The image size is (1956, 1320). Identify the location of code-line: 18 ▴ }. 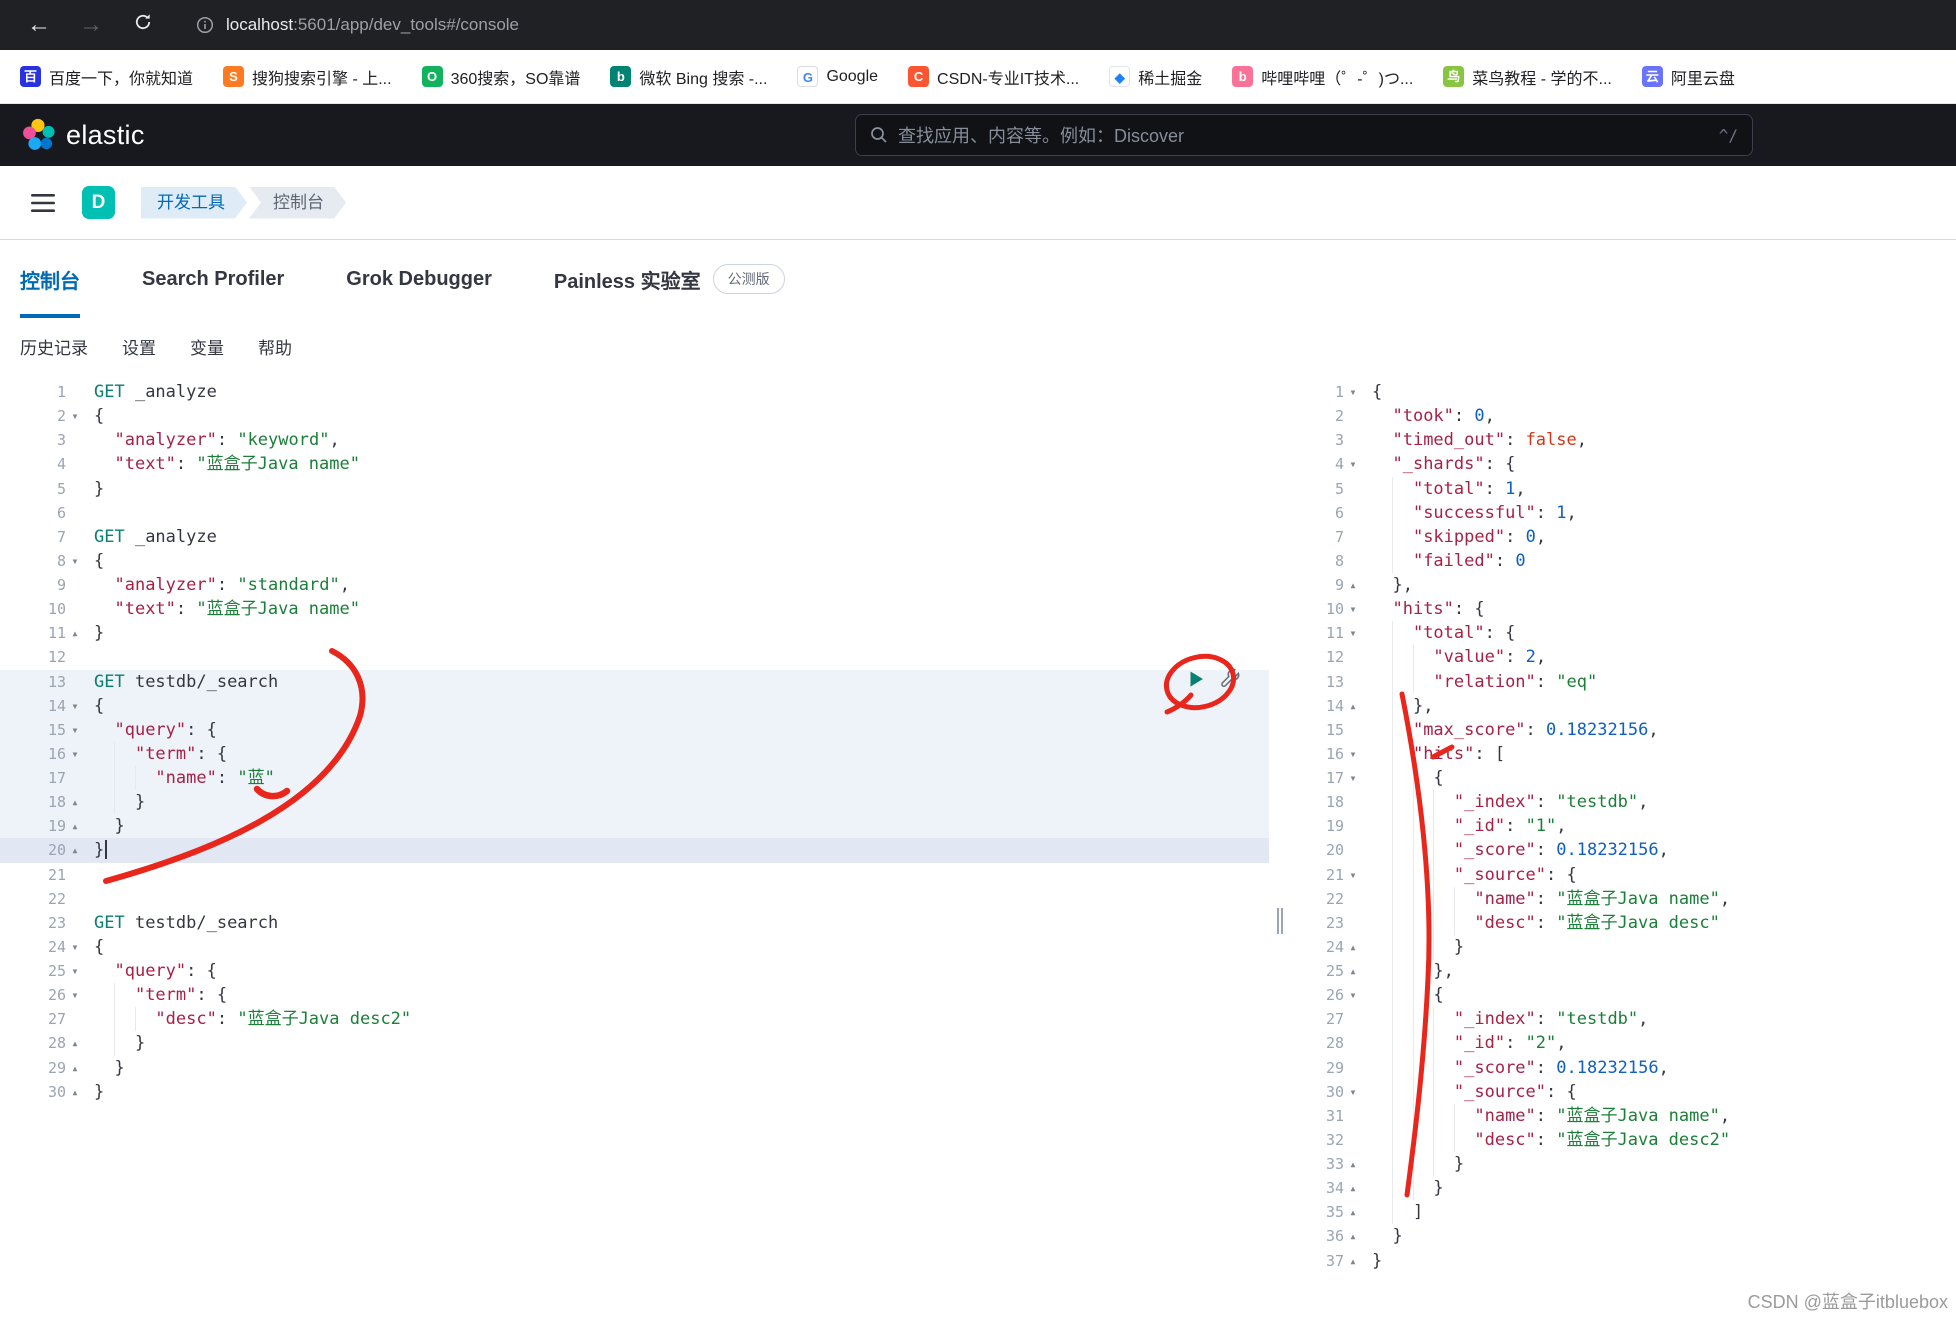
(634, 802).